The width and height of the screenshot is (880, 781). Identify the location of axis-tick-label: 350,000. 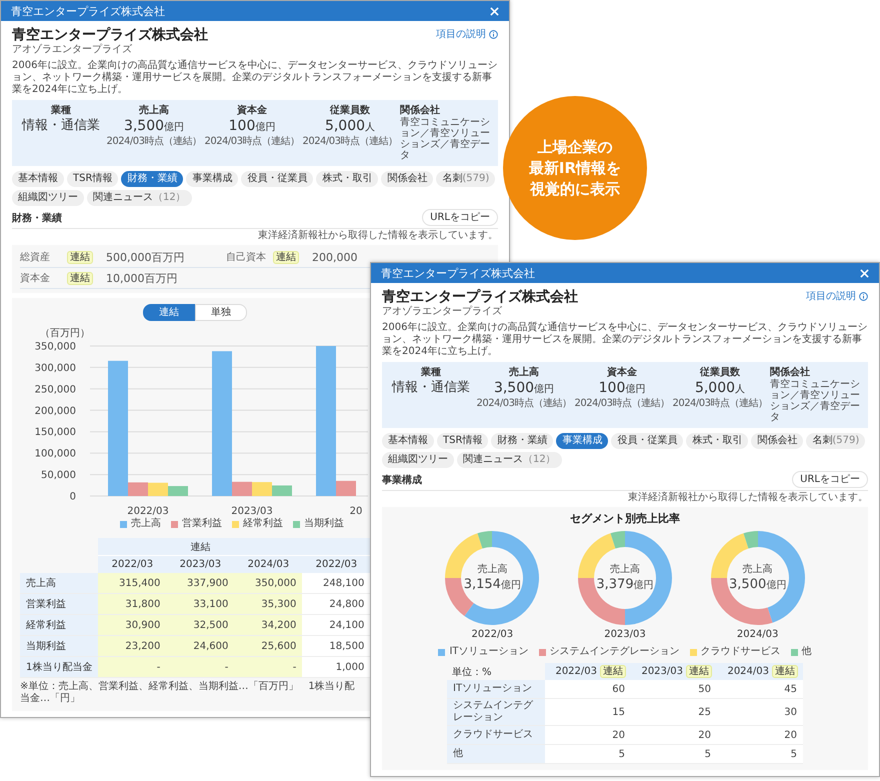
(55, 347).